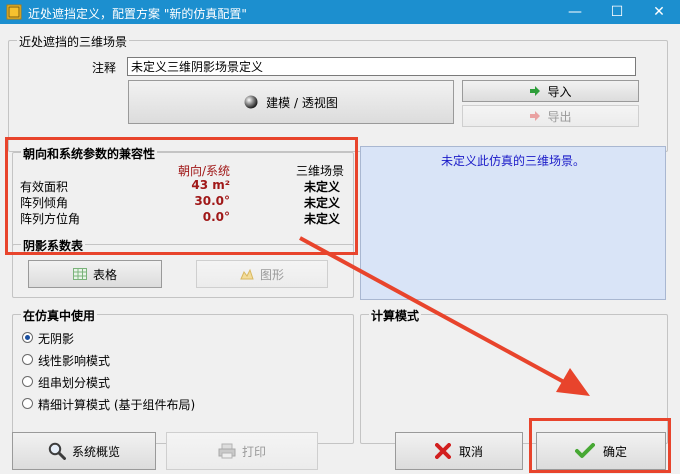 Image resolution: width=680 pixels, height=474 pixels. What do you see at coordinates (340, 12) in the screenshot?
I see `title-bar: 近处遮挡定义，配置方案 "新的仿真配置" — ☐ ✕` at bounding box center [340, 12].